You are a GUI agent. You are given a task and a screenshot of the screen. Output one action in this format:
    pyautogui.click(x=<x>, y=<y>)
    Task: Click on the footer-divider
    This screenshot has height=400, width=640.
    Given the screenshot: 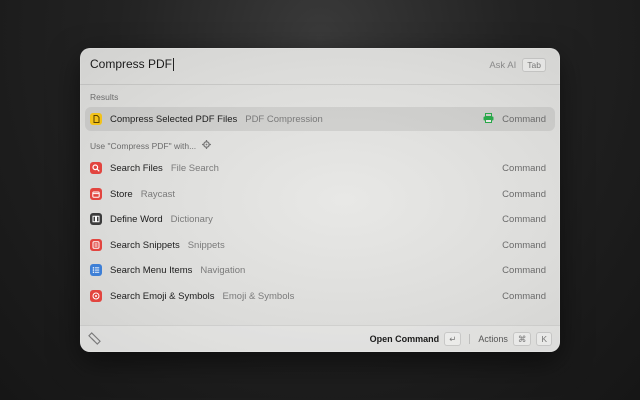 What is the action you would take?
    pyautogui.click(x=470, y=339)
    